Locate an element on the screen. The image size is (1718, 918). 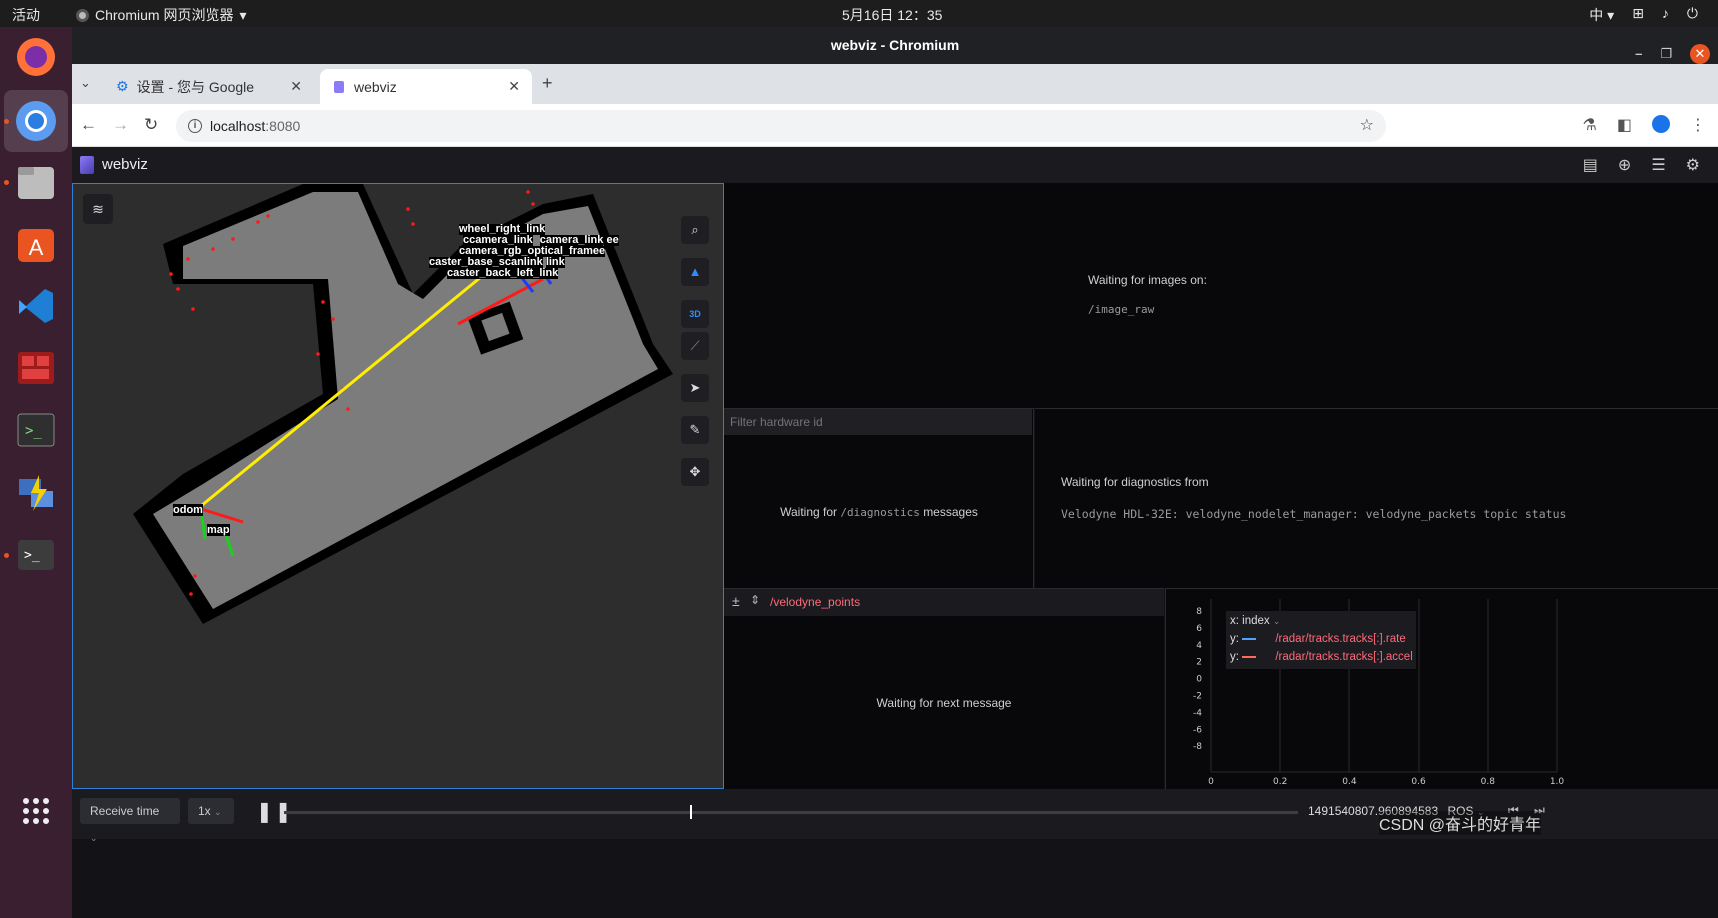
clock: 5月16日 12：35 is located at coordinates (892, 15).